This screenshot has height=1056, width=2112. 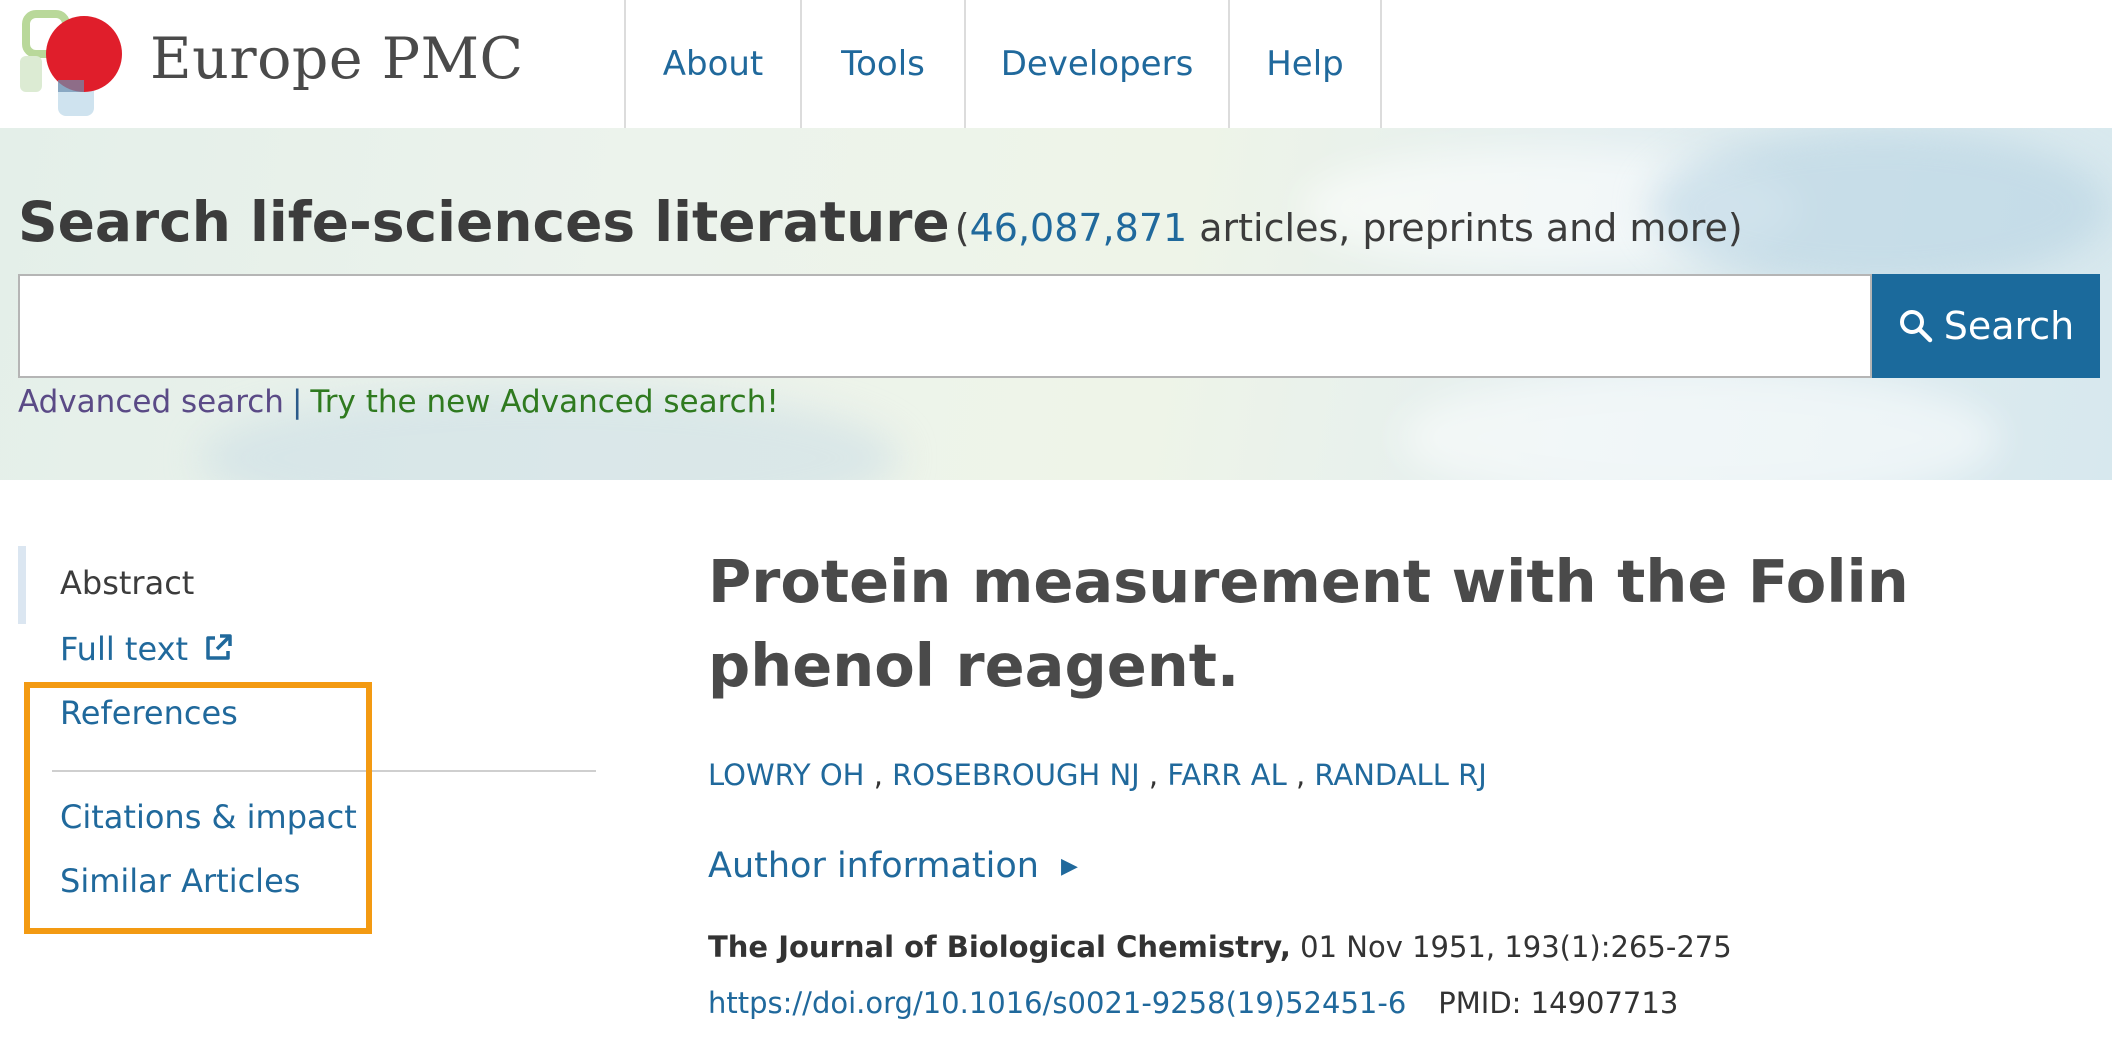 What do you see at coordinates (337, 59) in the screenshot?
I see `logo-text: Europe PMC` at bounding box center [337, 59].